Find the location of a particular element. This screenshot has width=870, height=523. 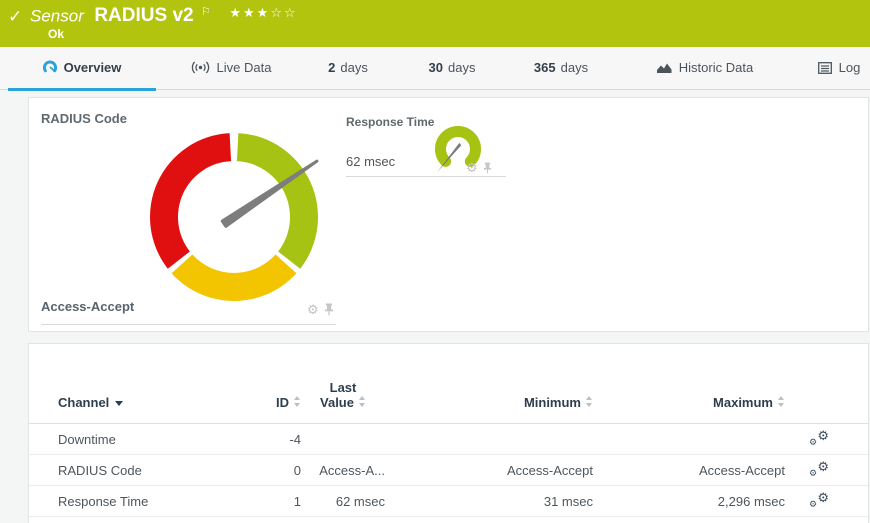

channel-minimum: Access-Accept is located at coordinates (489, 470).